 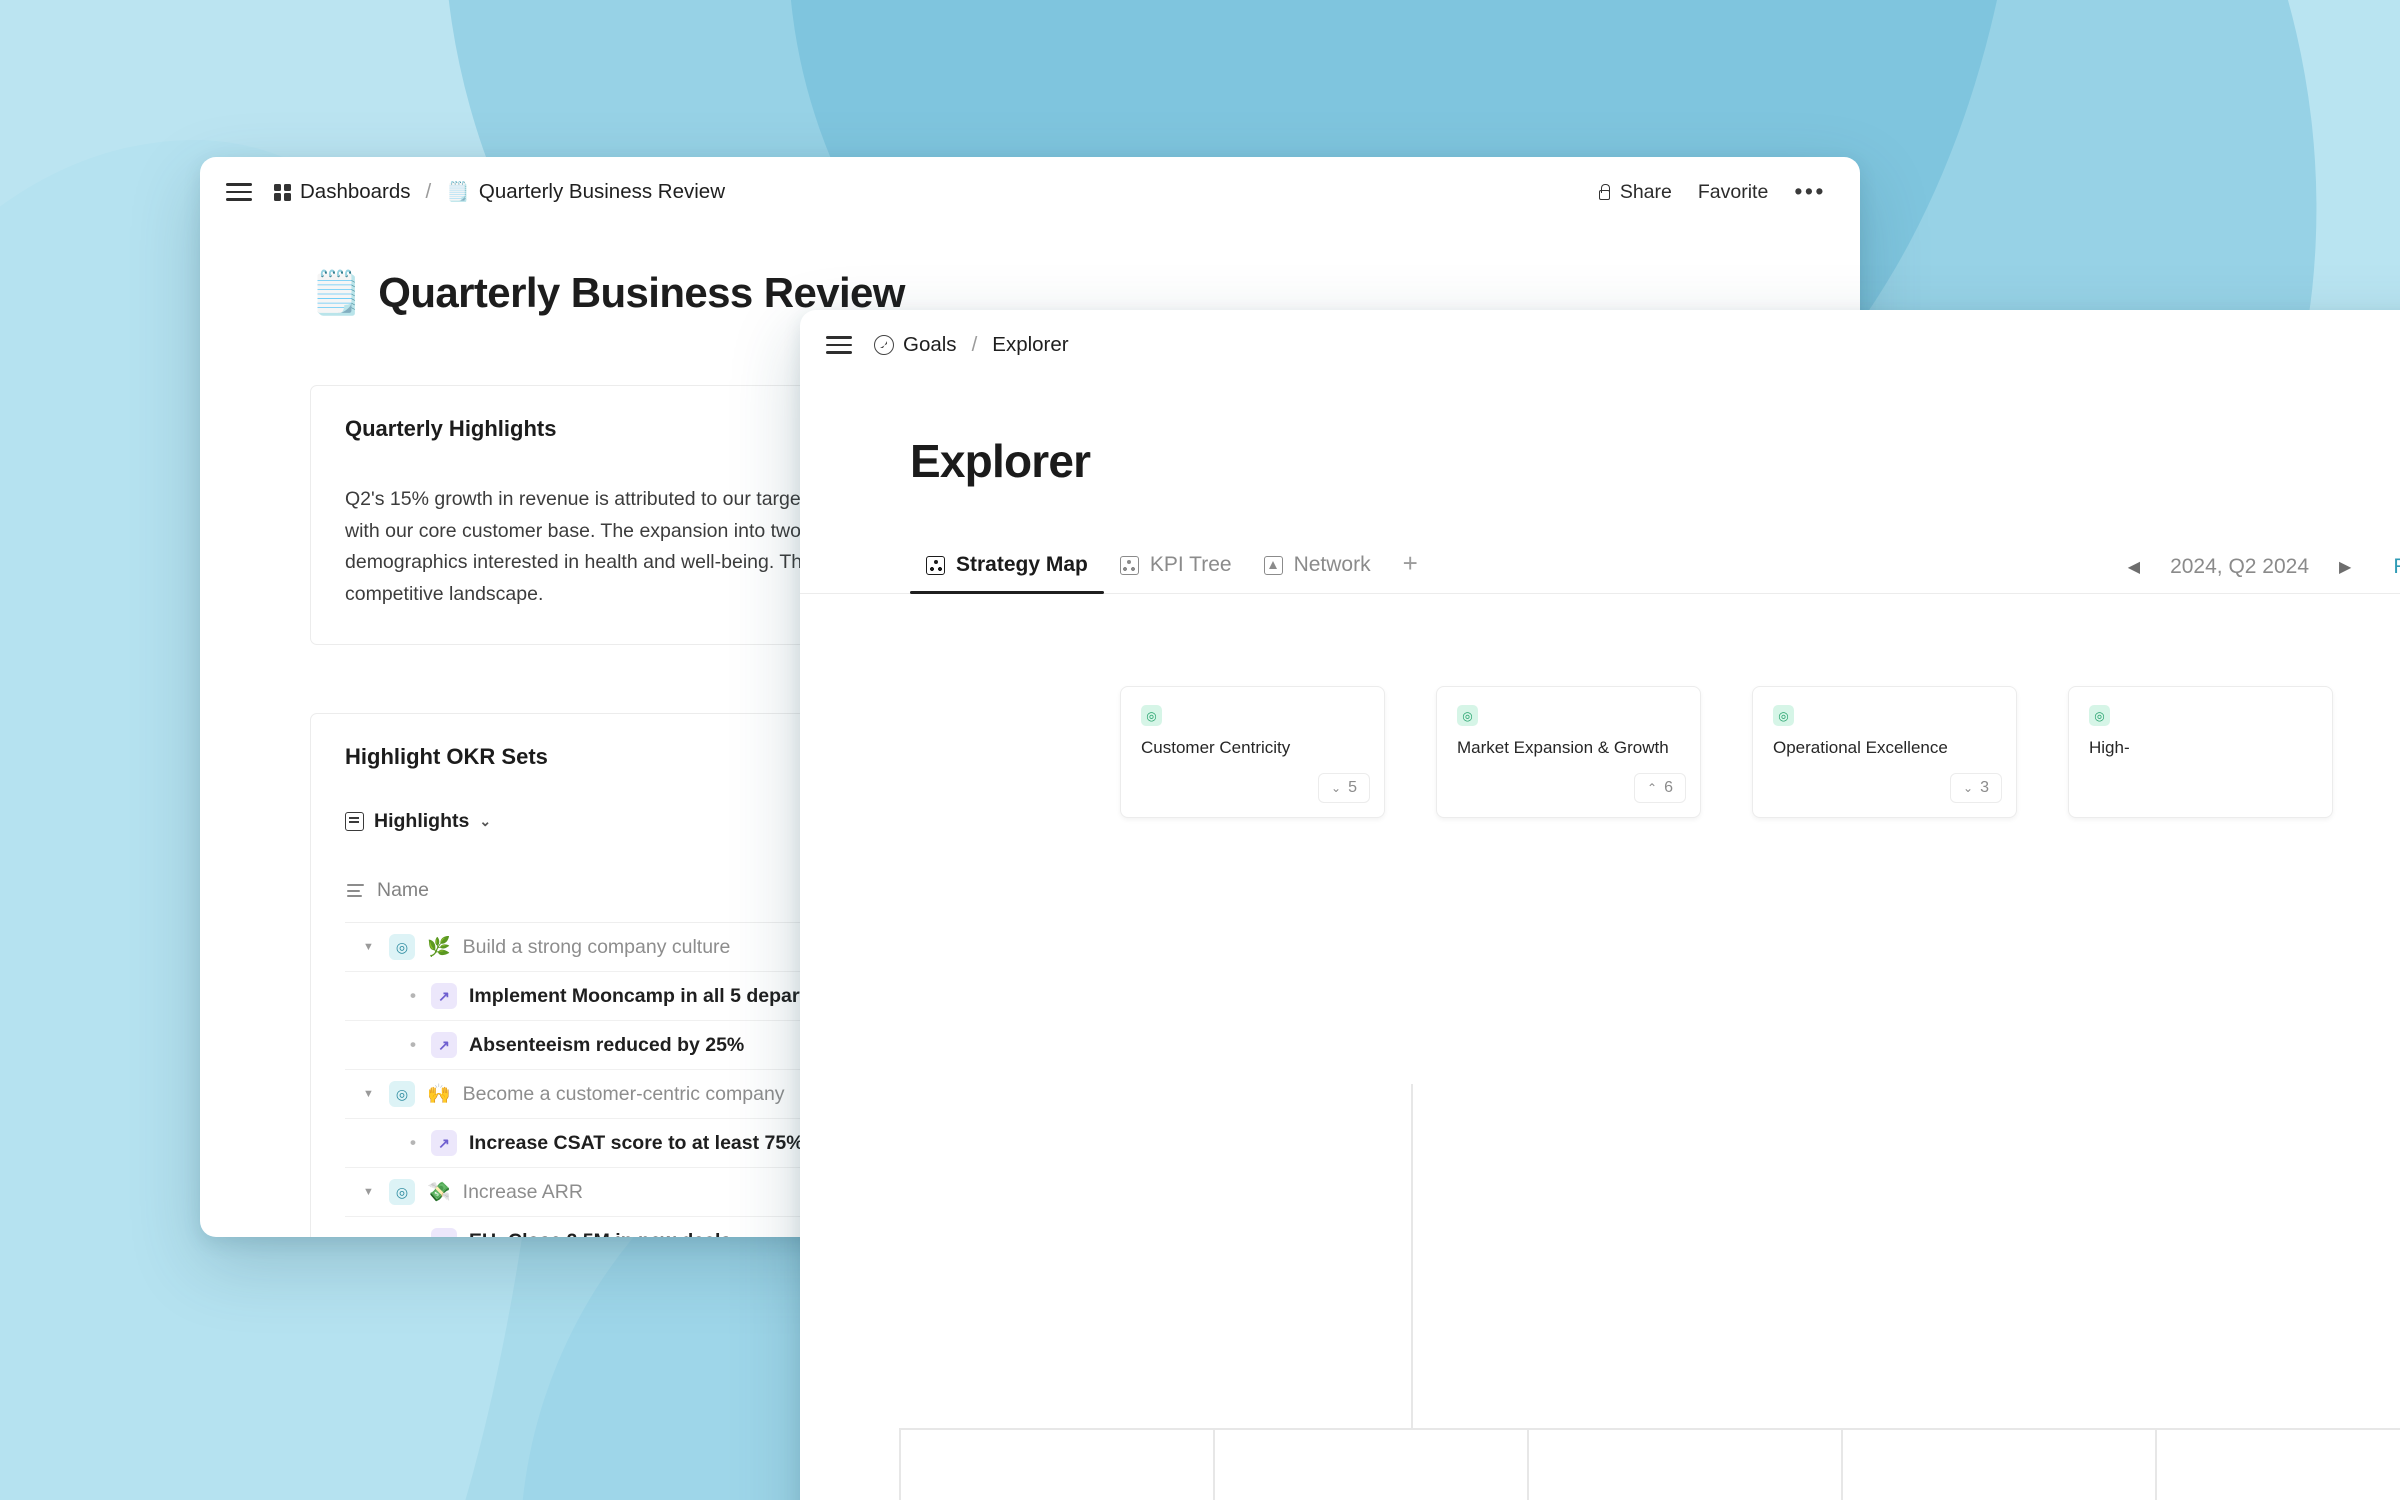 I want to click on strategy-node-high-performance: ◎ High-, so click(x=2200, y=752).